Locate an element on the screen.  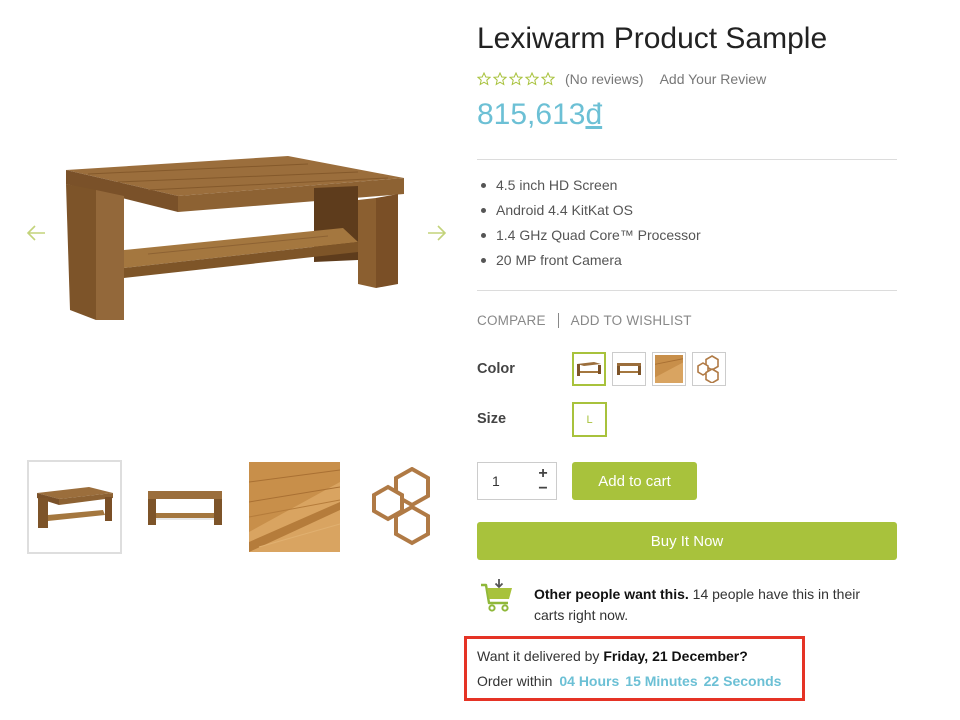
price-currency: đ is located at coordinates (594, 114).